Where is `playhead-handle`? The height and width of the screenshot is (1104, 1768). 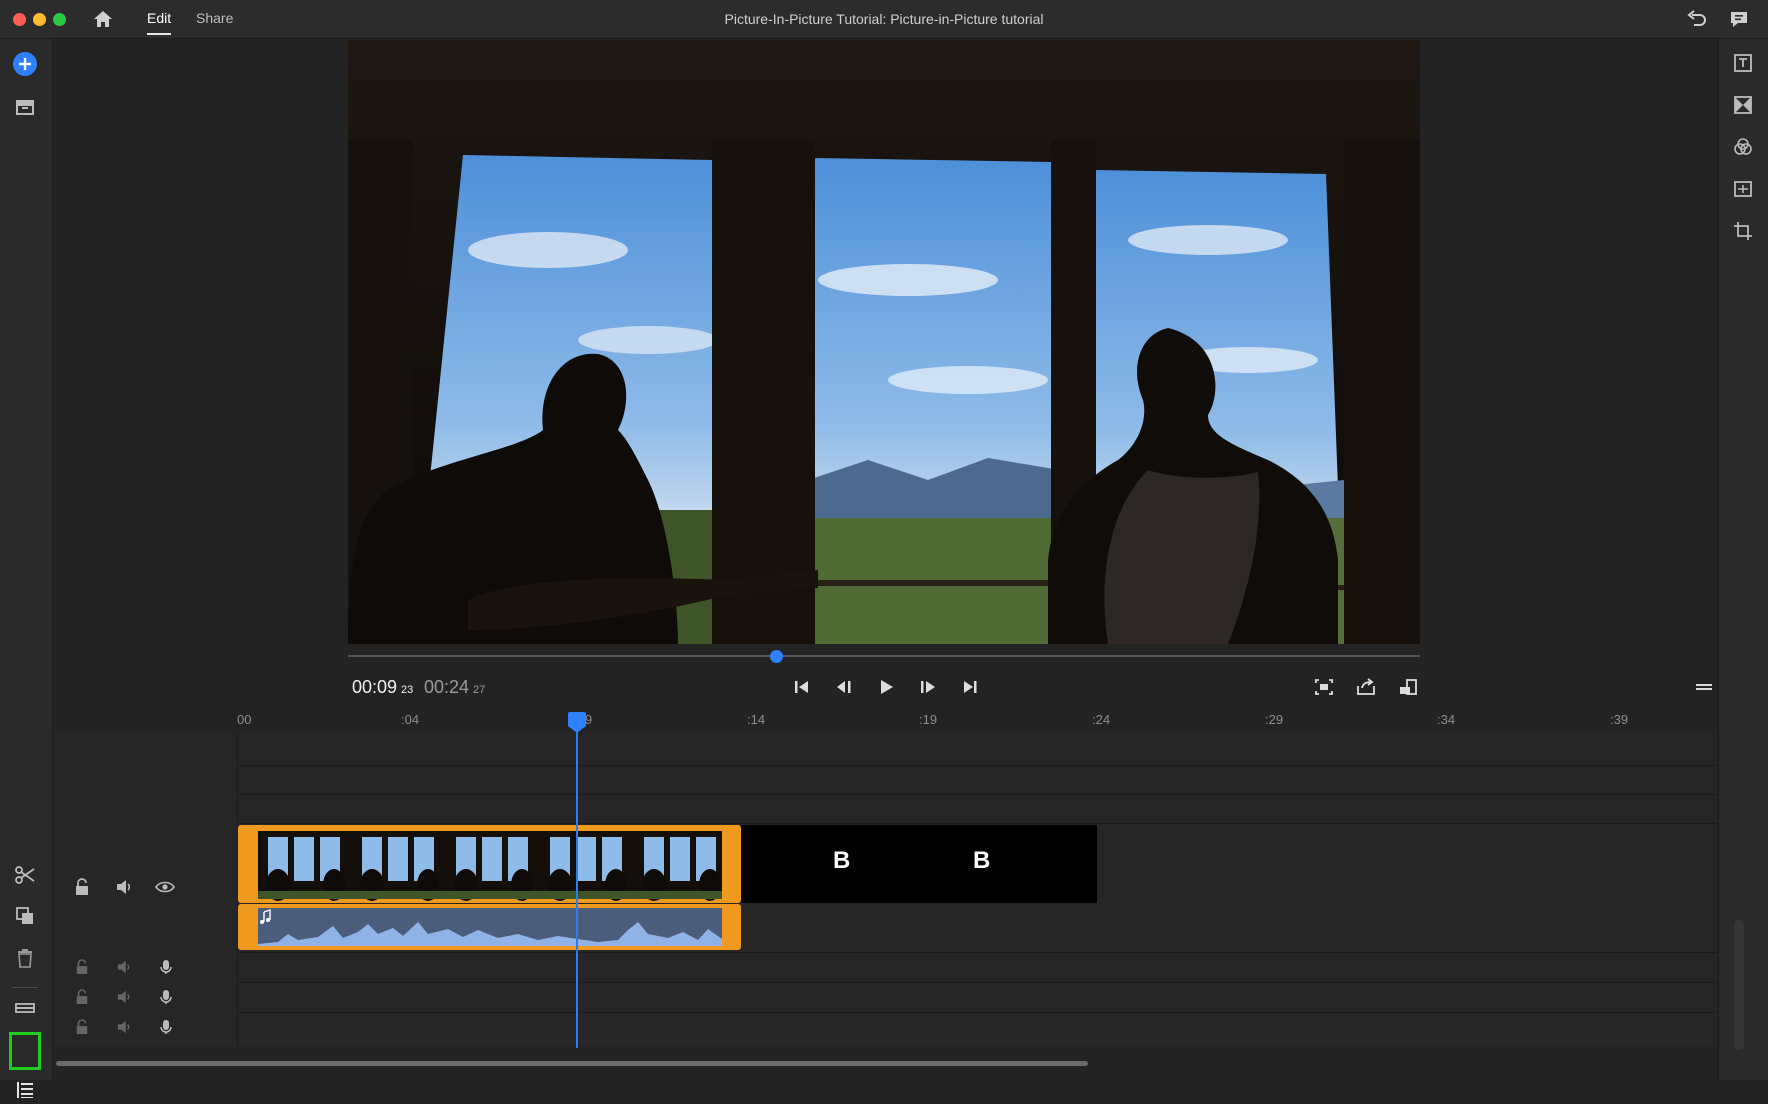
playhead-handle is located at coordinates (577, 719).